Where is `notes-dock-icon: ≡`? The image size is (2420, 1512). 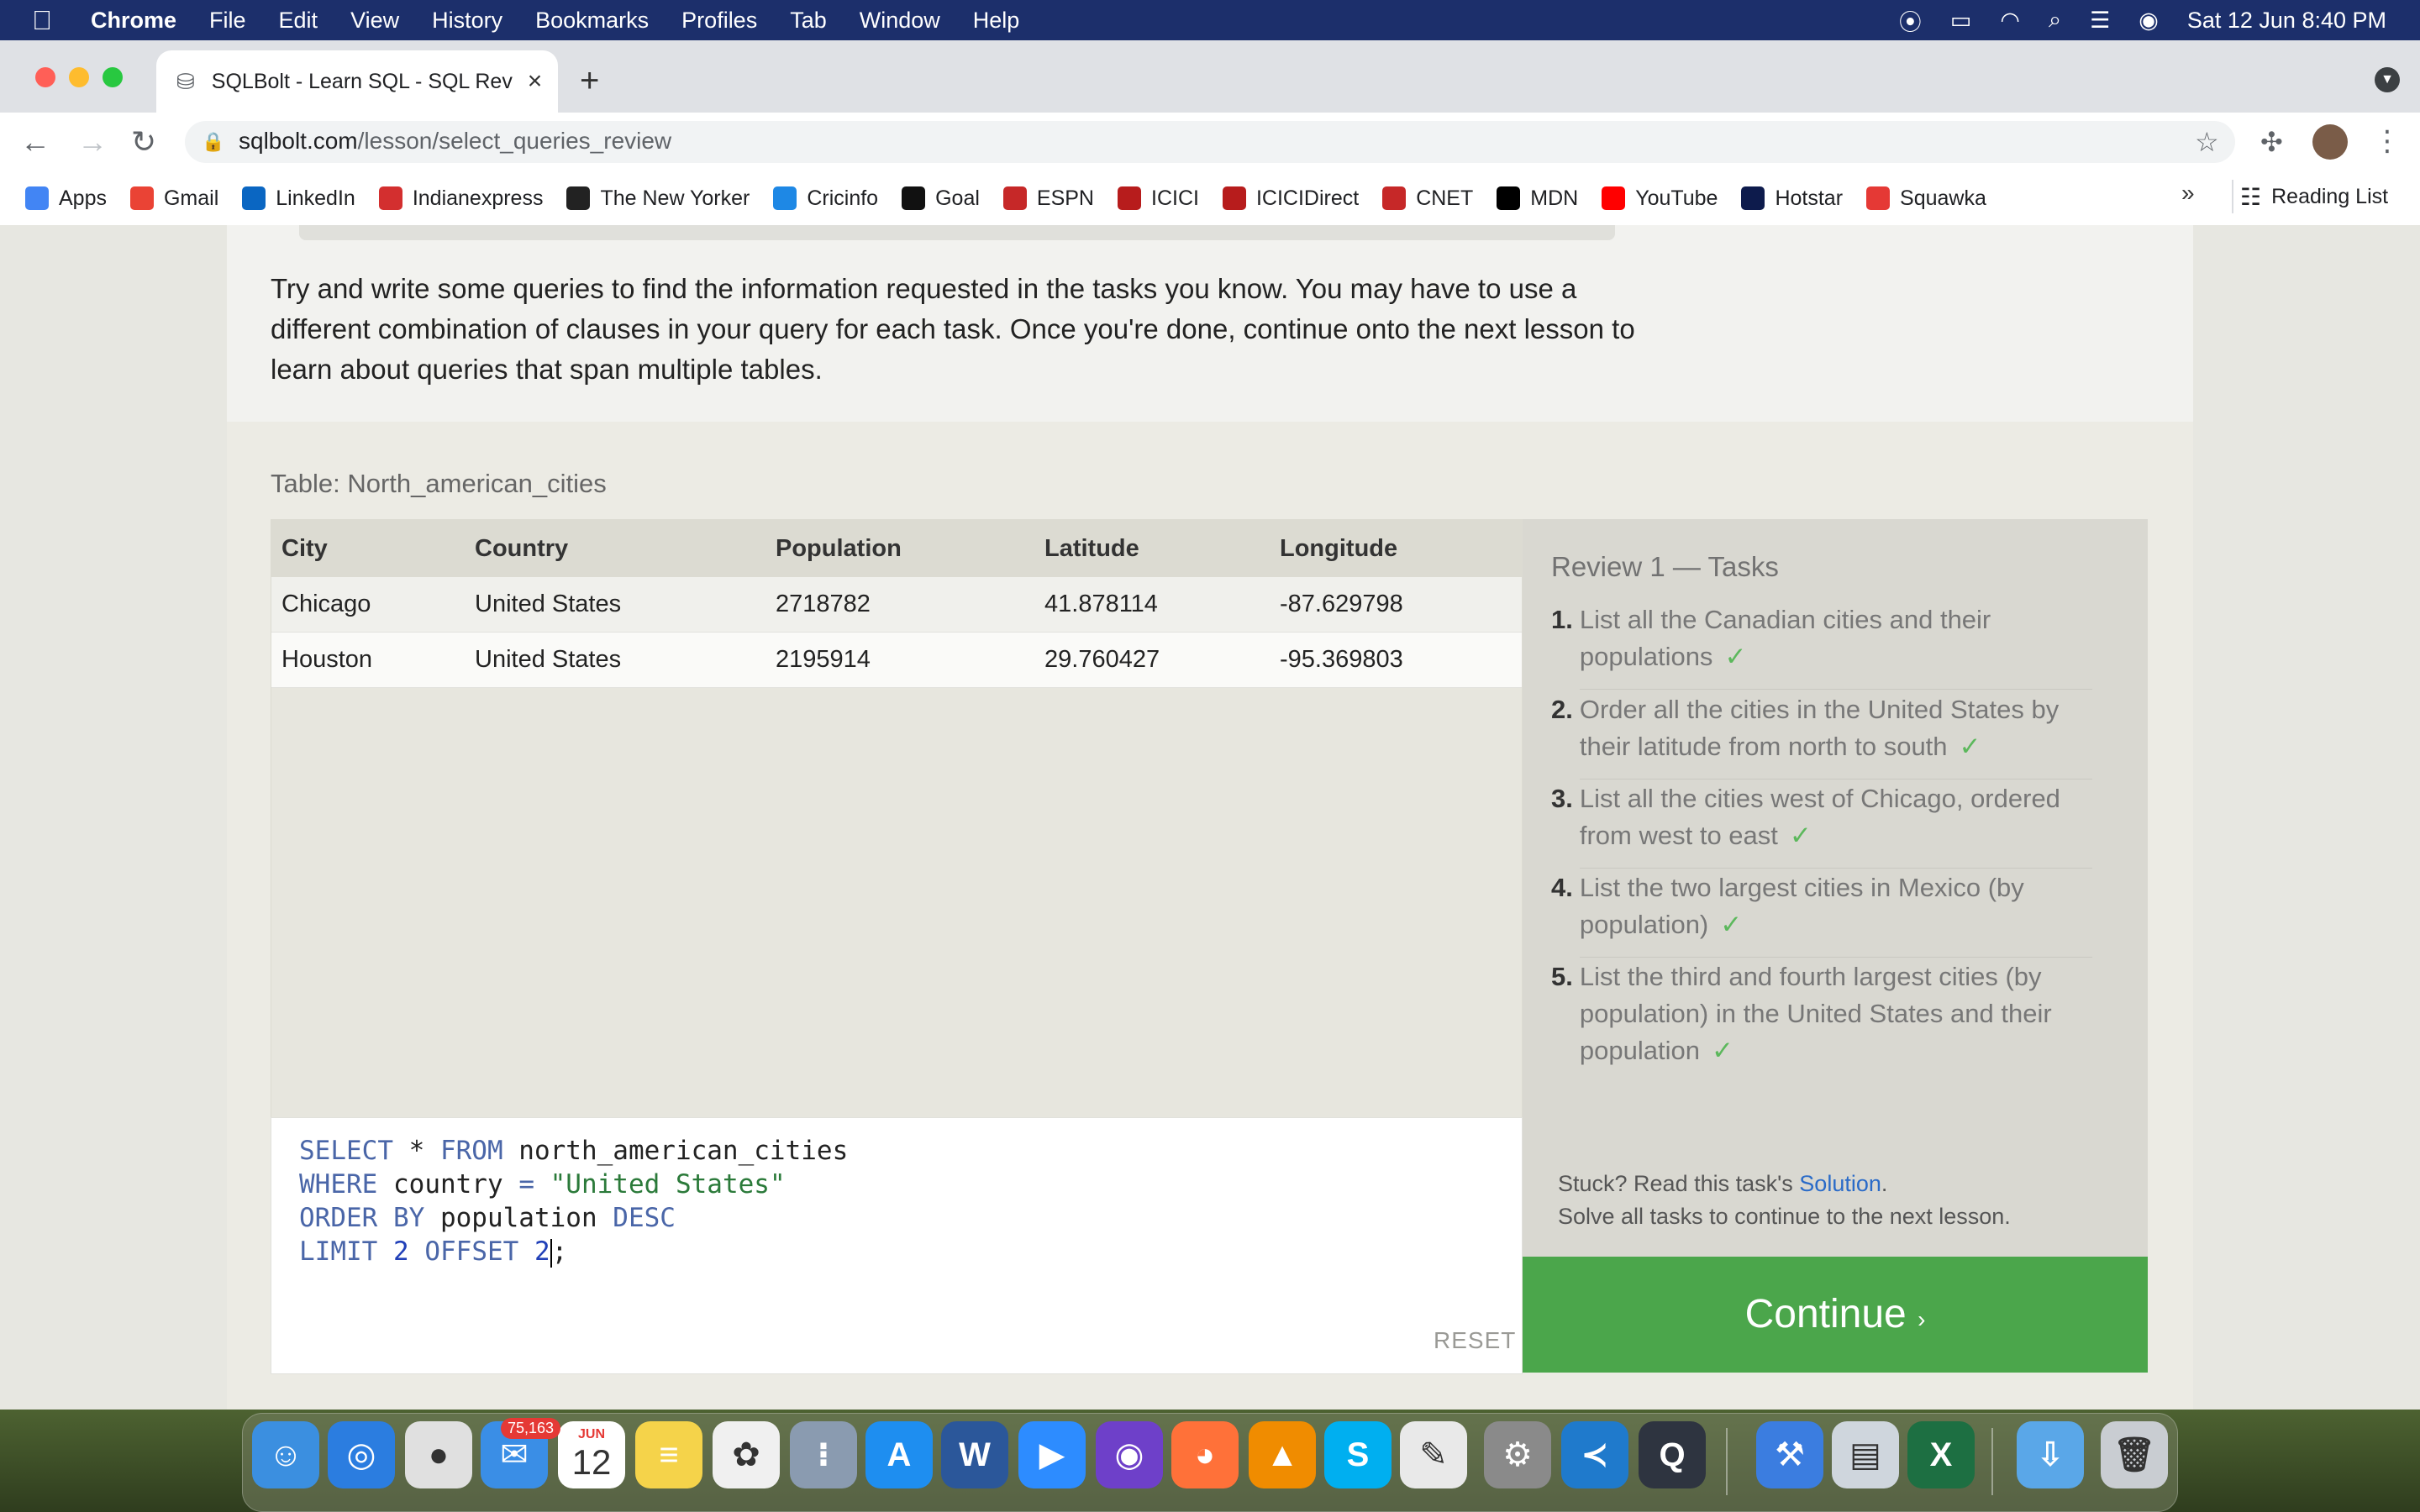 notes-dock-icon: ≡ is located at coordinates (668, 1454).